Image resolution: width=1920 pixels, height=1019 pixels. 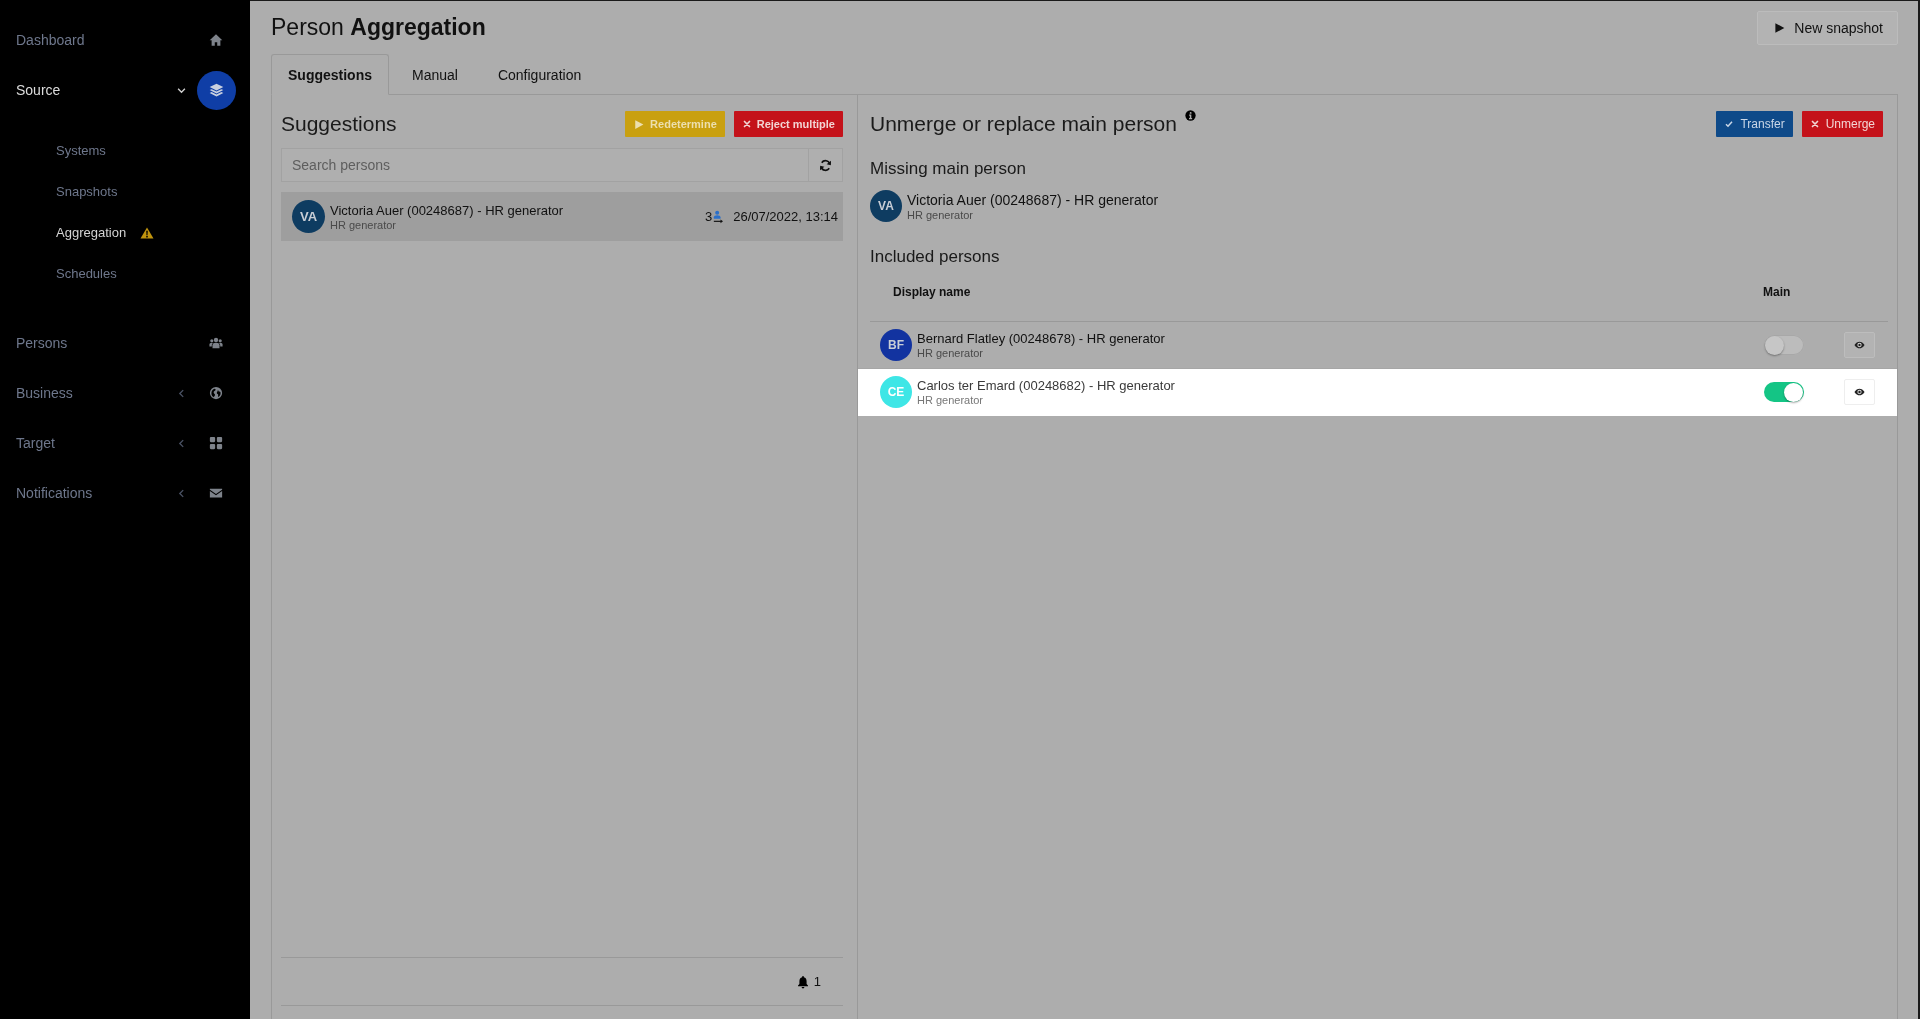 I want to click on column-header: Display name, so click(x=932, y=292).